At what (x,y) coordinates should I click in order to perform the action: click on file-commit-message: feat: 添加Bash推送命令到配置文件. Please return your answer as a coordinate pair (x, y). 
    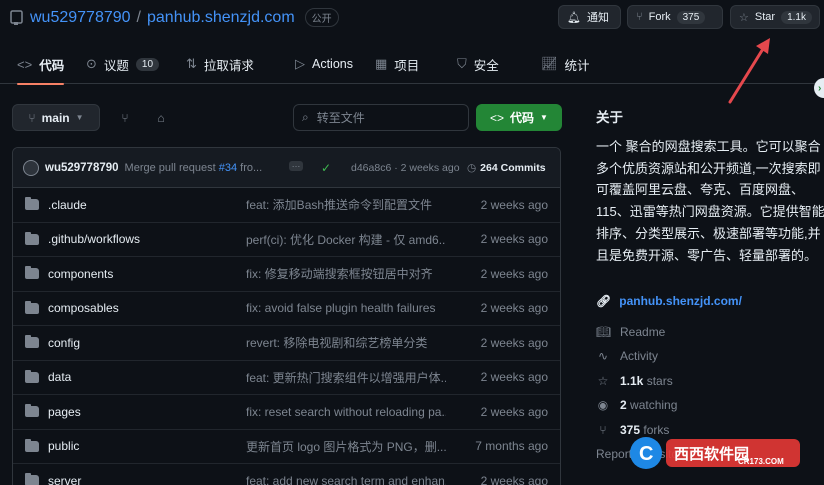
    Looking at the image, I should click on (339, 204).